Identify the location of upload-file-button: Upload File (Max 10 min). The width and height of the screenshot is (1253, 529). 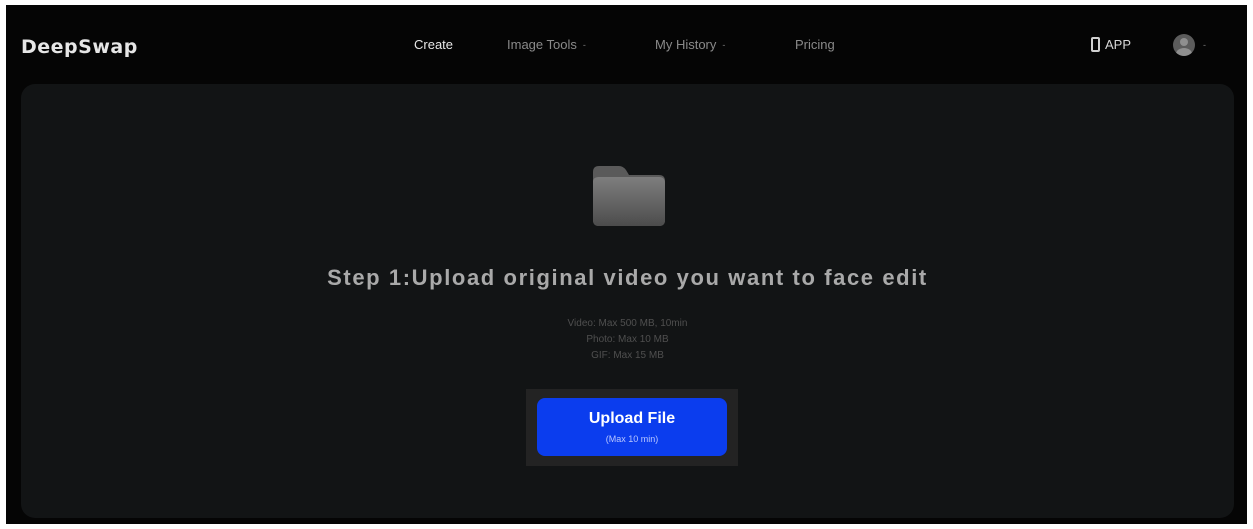
(632, 427).